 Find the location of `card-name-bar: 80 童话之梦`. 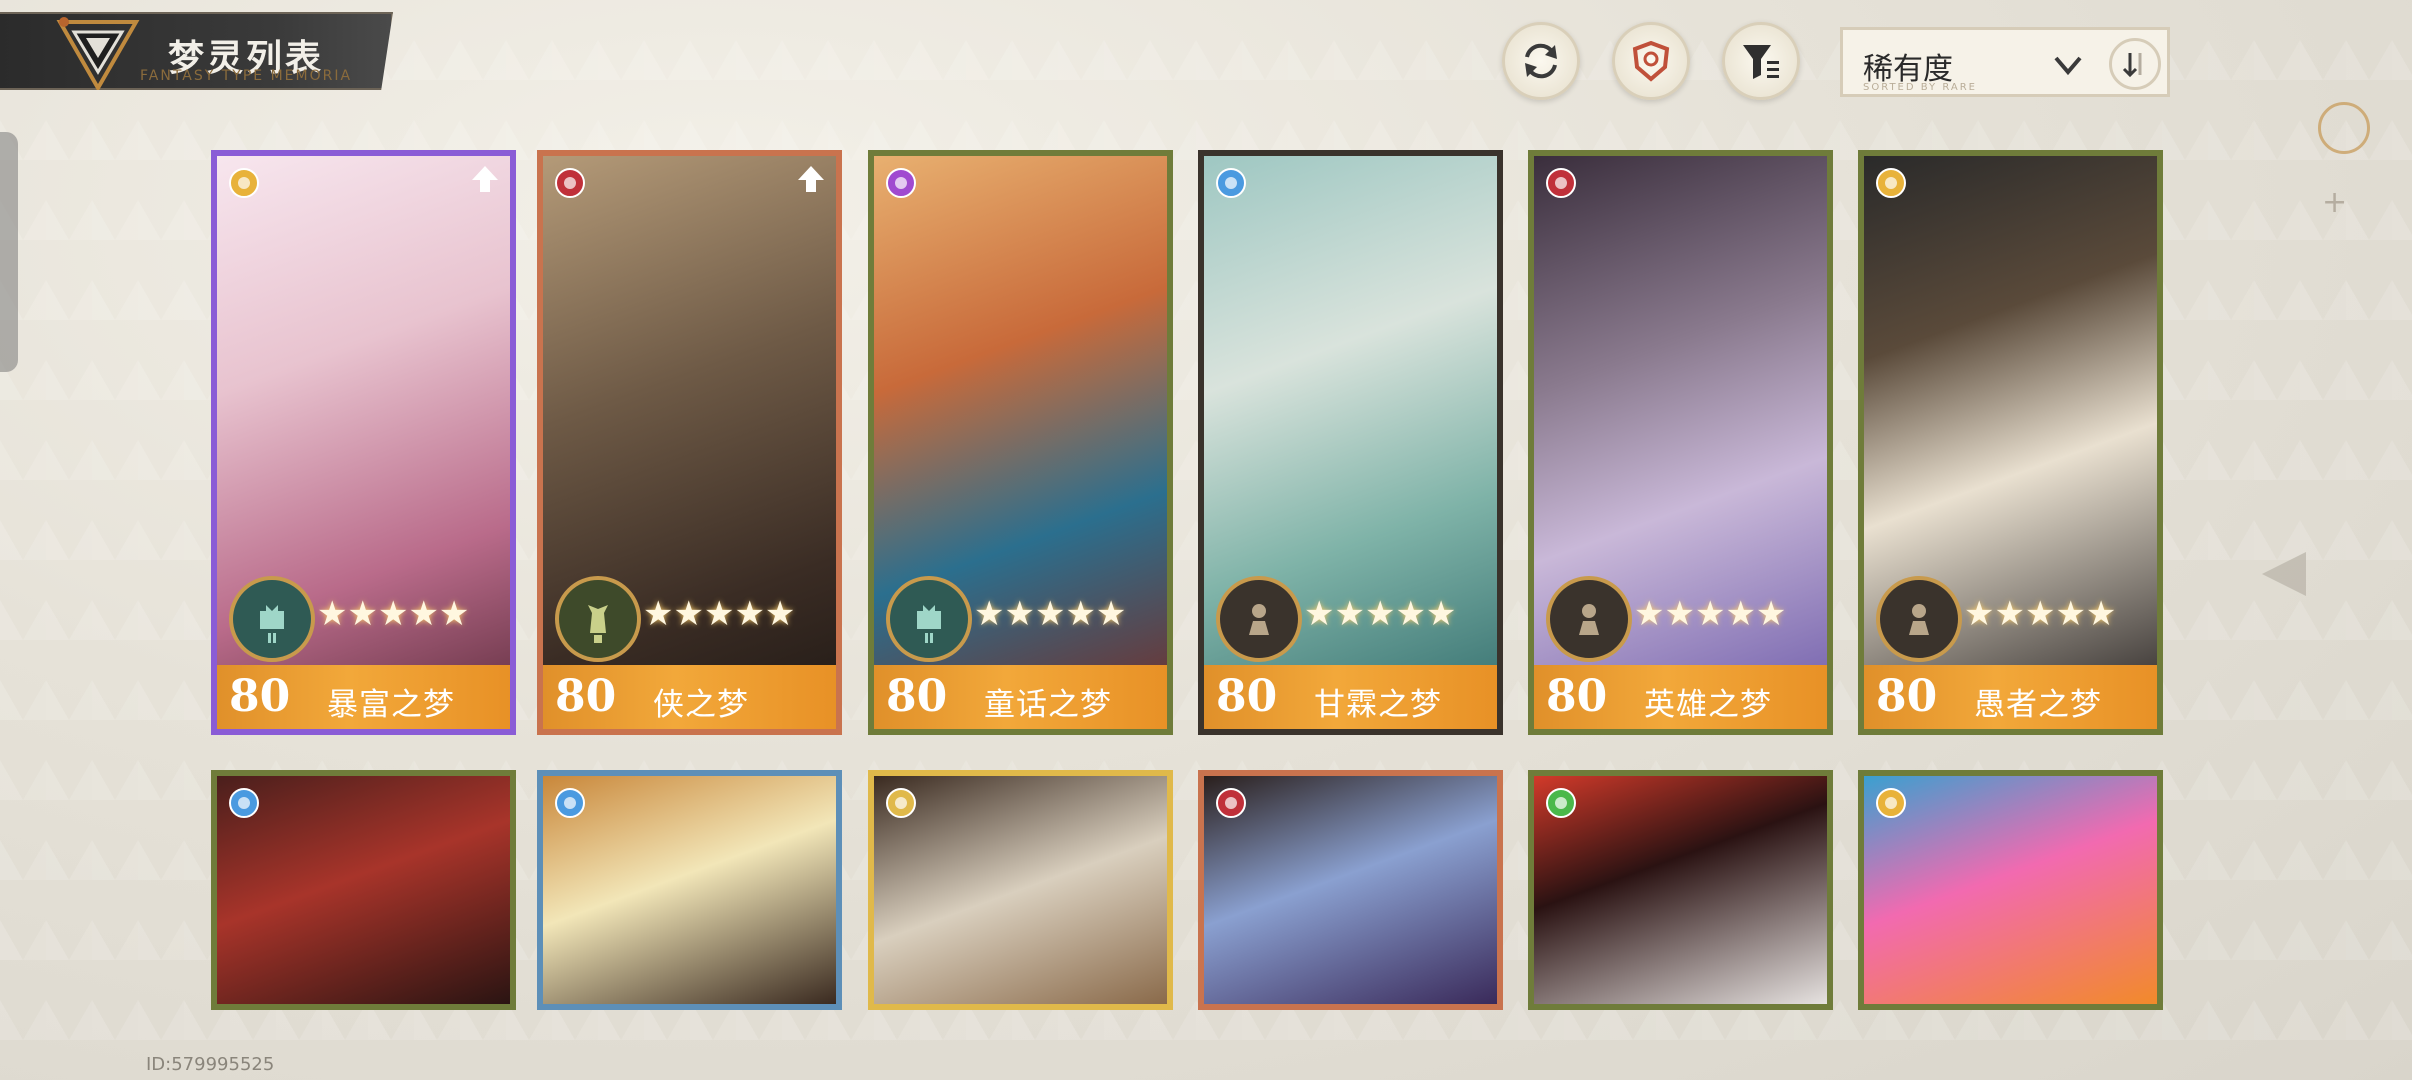

card-name-bar: 80 童话之梦 is located at coordinates (1020, 697).